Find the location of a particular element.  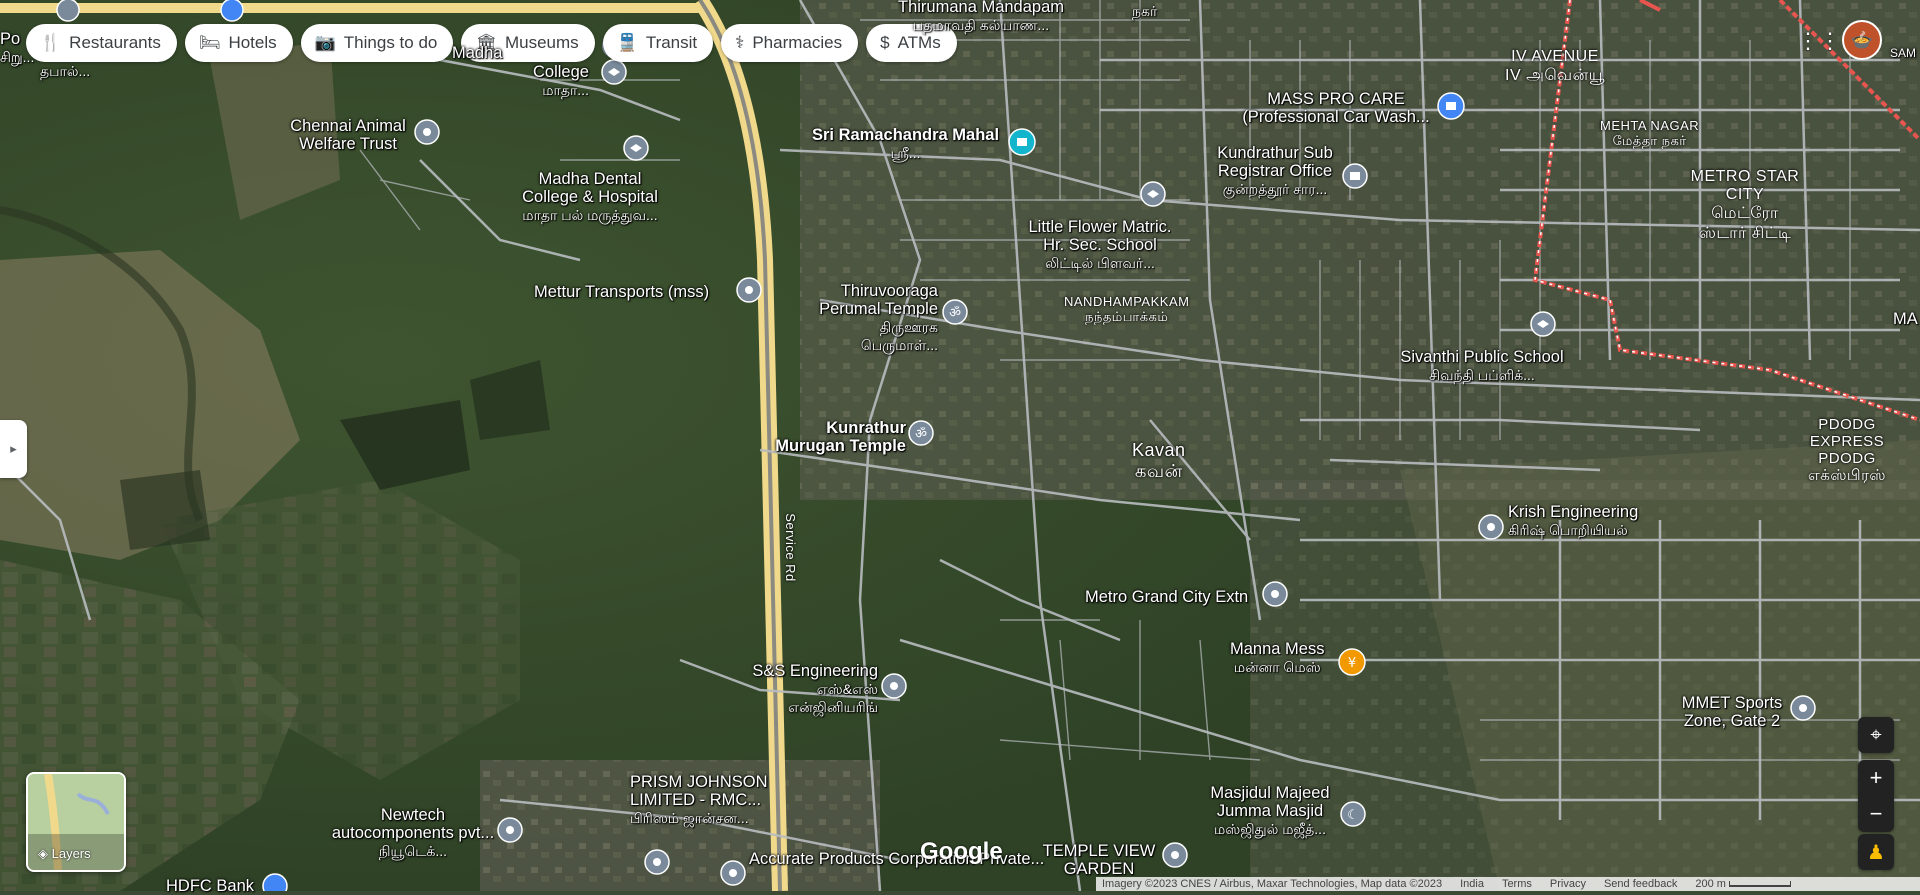

area-iv-avenue: IV AVENUE IV அவென்யூ is located at coordinates (1555, 66).